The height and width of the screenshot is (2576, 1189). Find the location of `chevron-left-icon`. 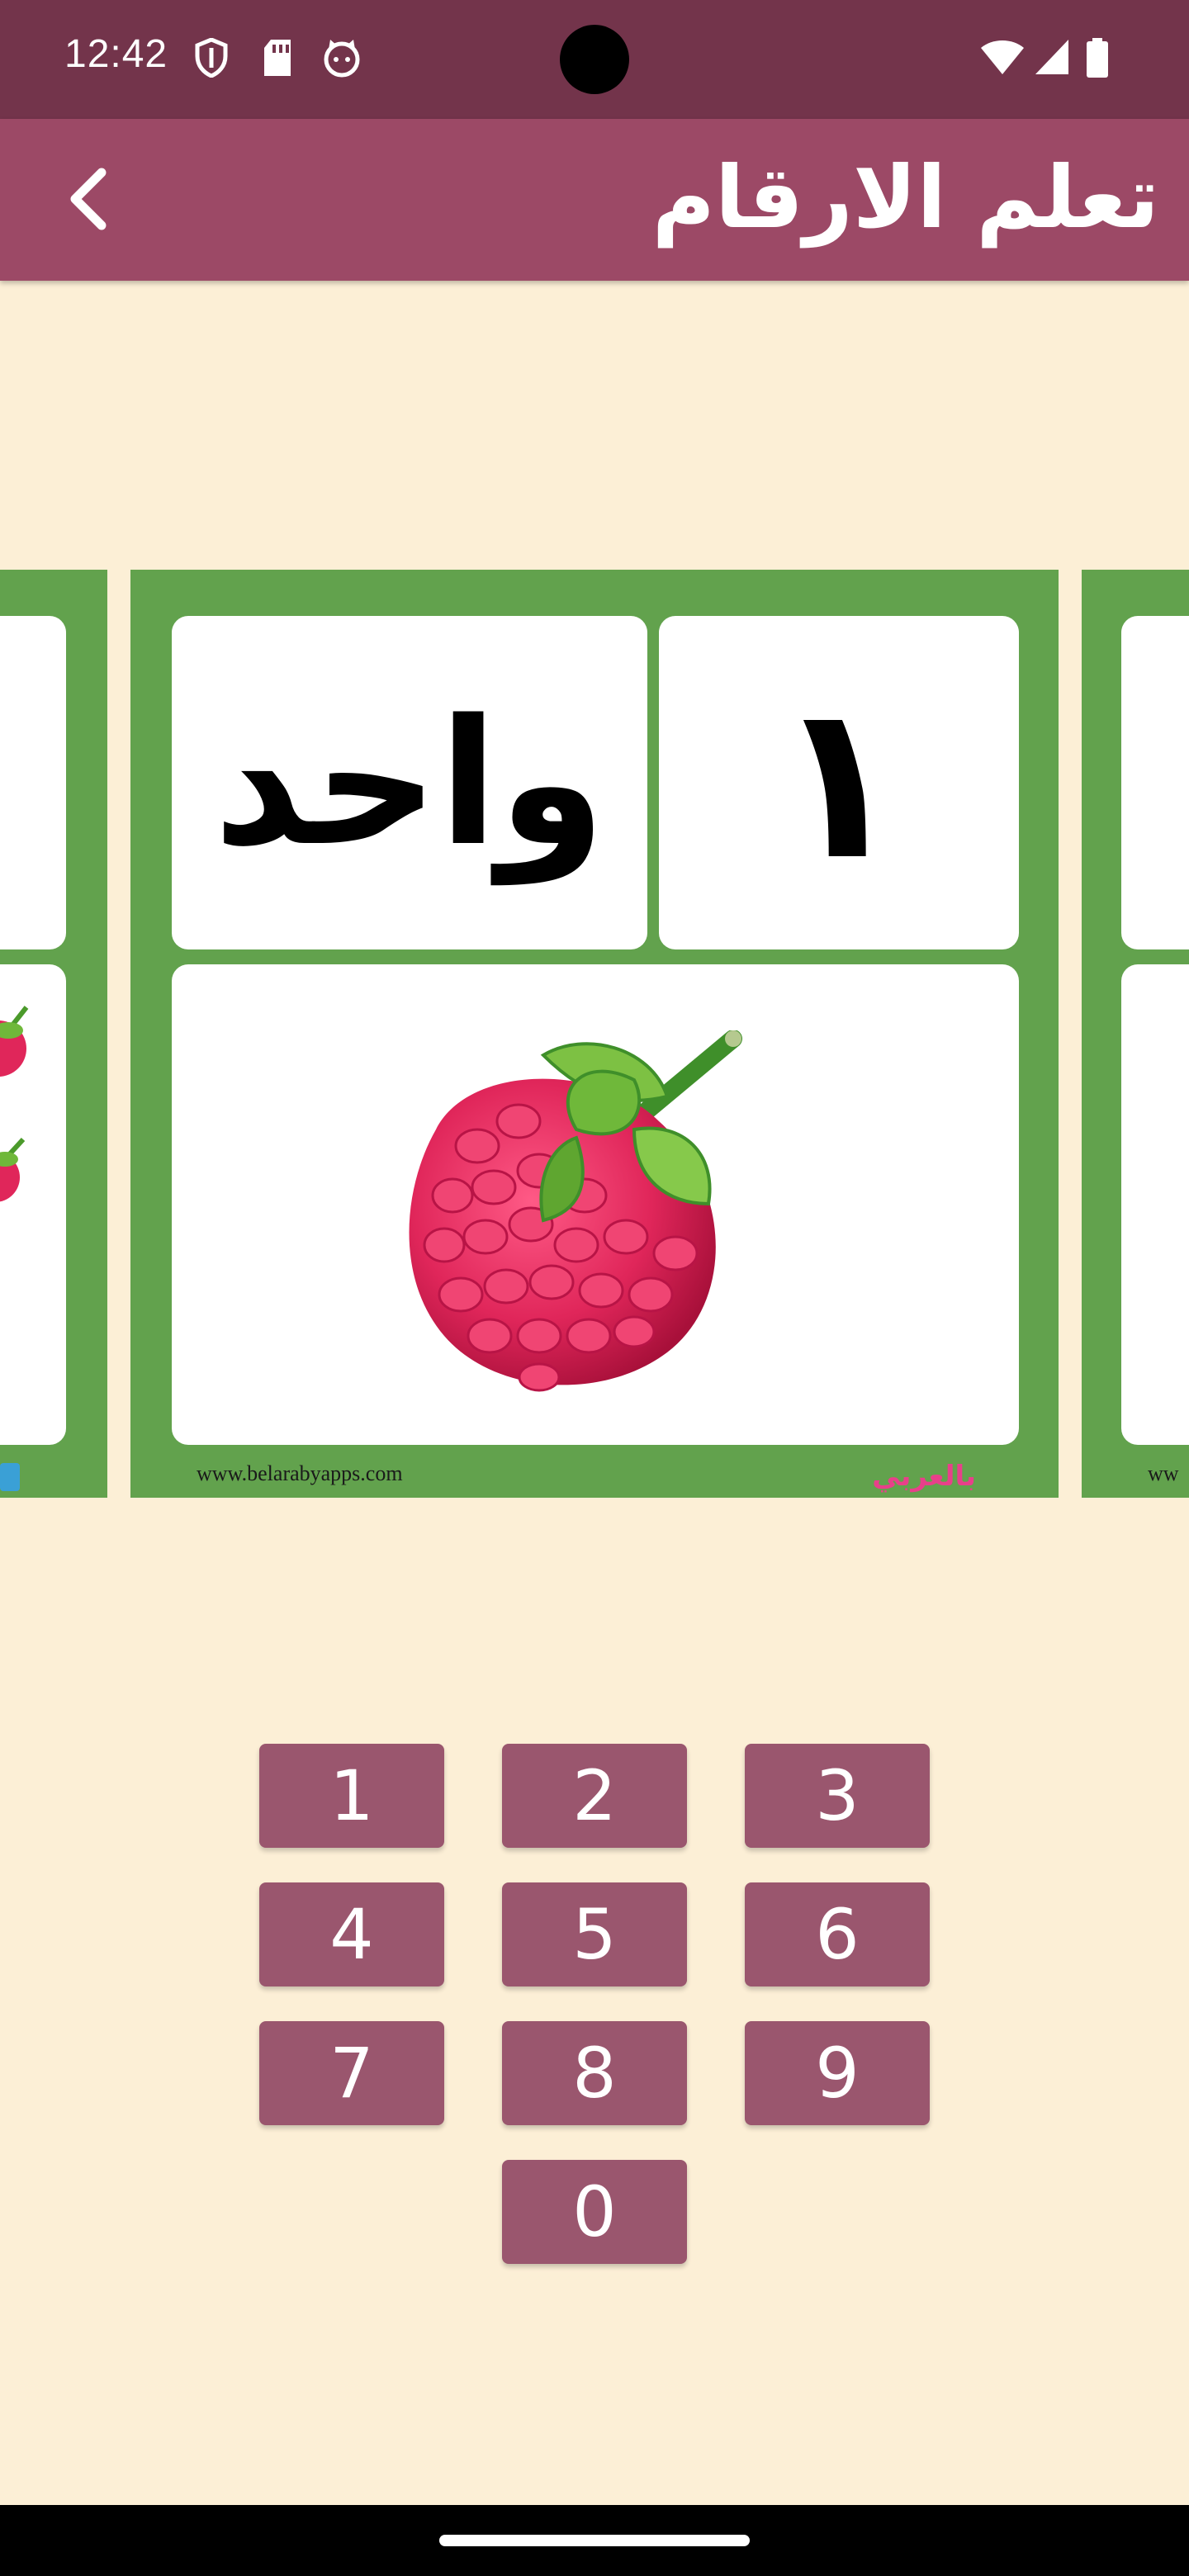

chevron-left-icon is located at coordinates (88, 199).